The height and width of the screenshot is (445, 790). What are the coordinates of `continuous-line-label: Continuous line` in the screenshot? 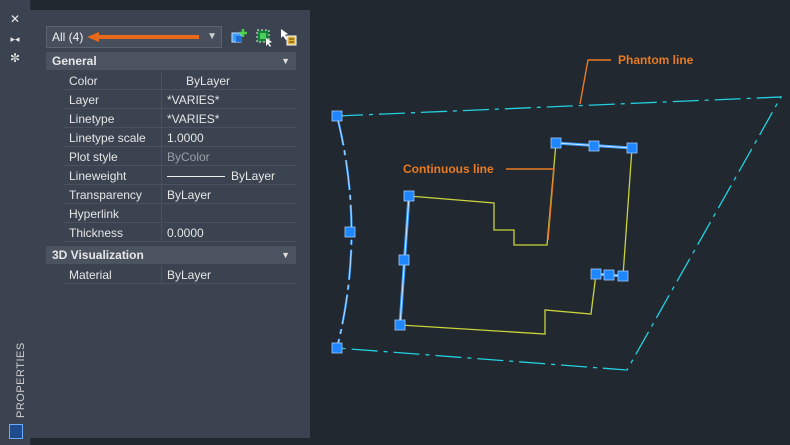 It's located at (448, 169).